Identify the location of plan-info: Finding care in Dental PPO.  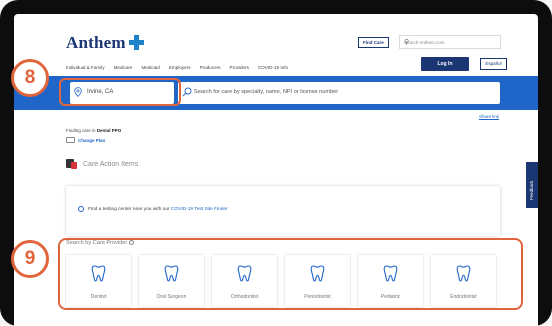
(93, 130).